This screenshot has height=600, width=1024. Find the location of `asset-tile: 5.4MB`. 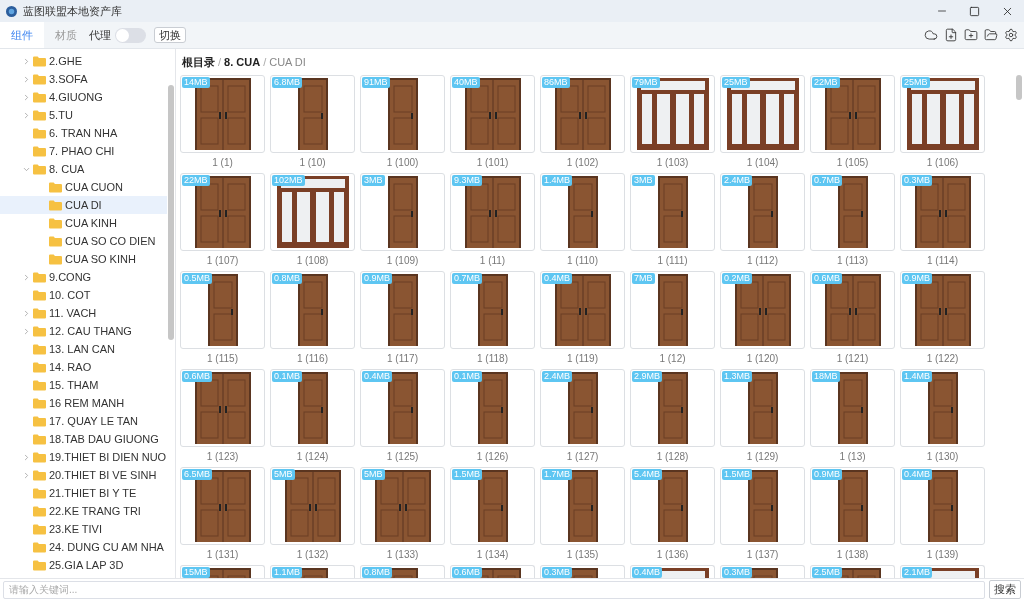

asset-tile: 5.4MB is located at coordinates (672, 506).